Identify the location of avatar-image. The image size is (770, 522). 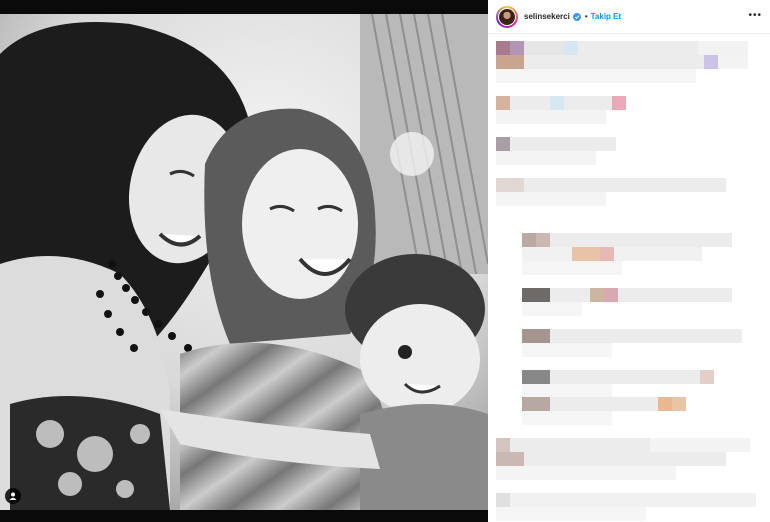
(507, 16).